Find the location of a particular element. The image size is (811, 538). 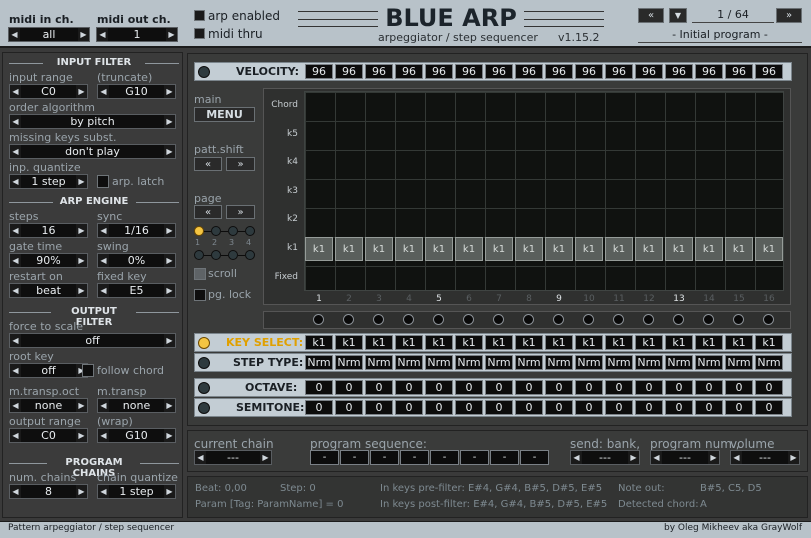

restart-on-select: ◀ beat ▶ is located at coordinates (48, 290).